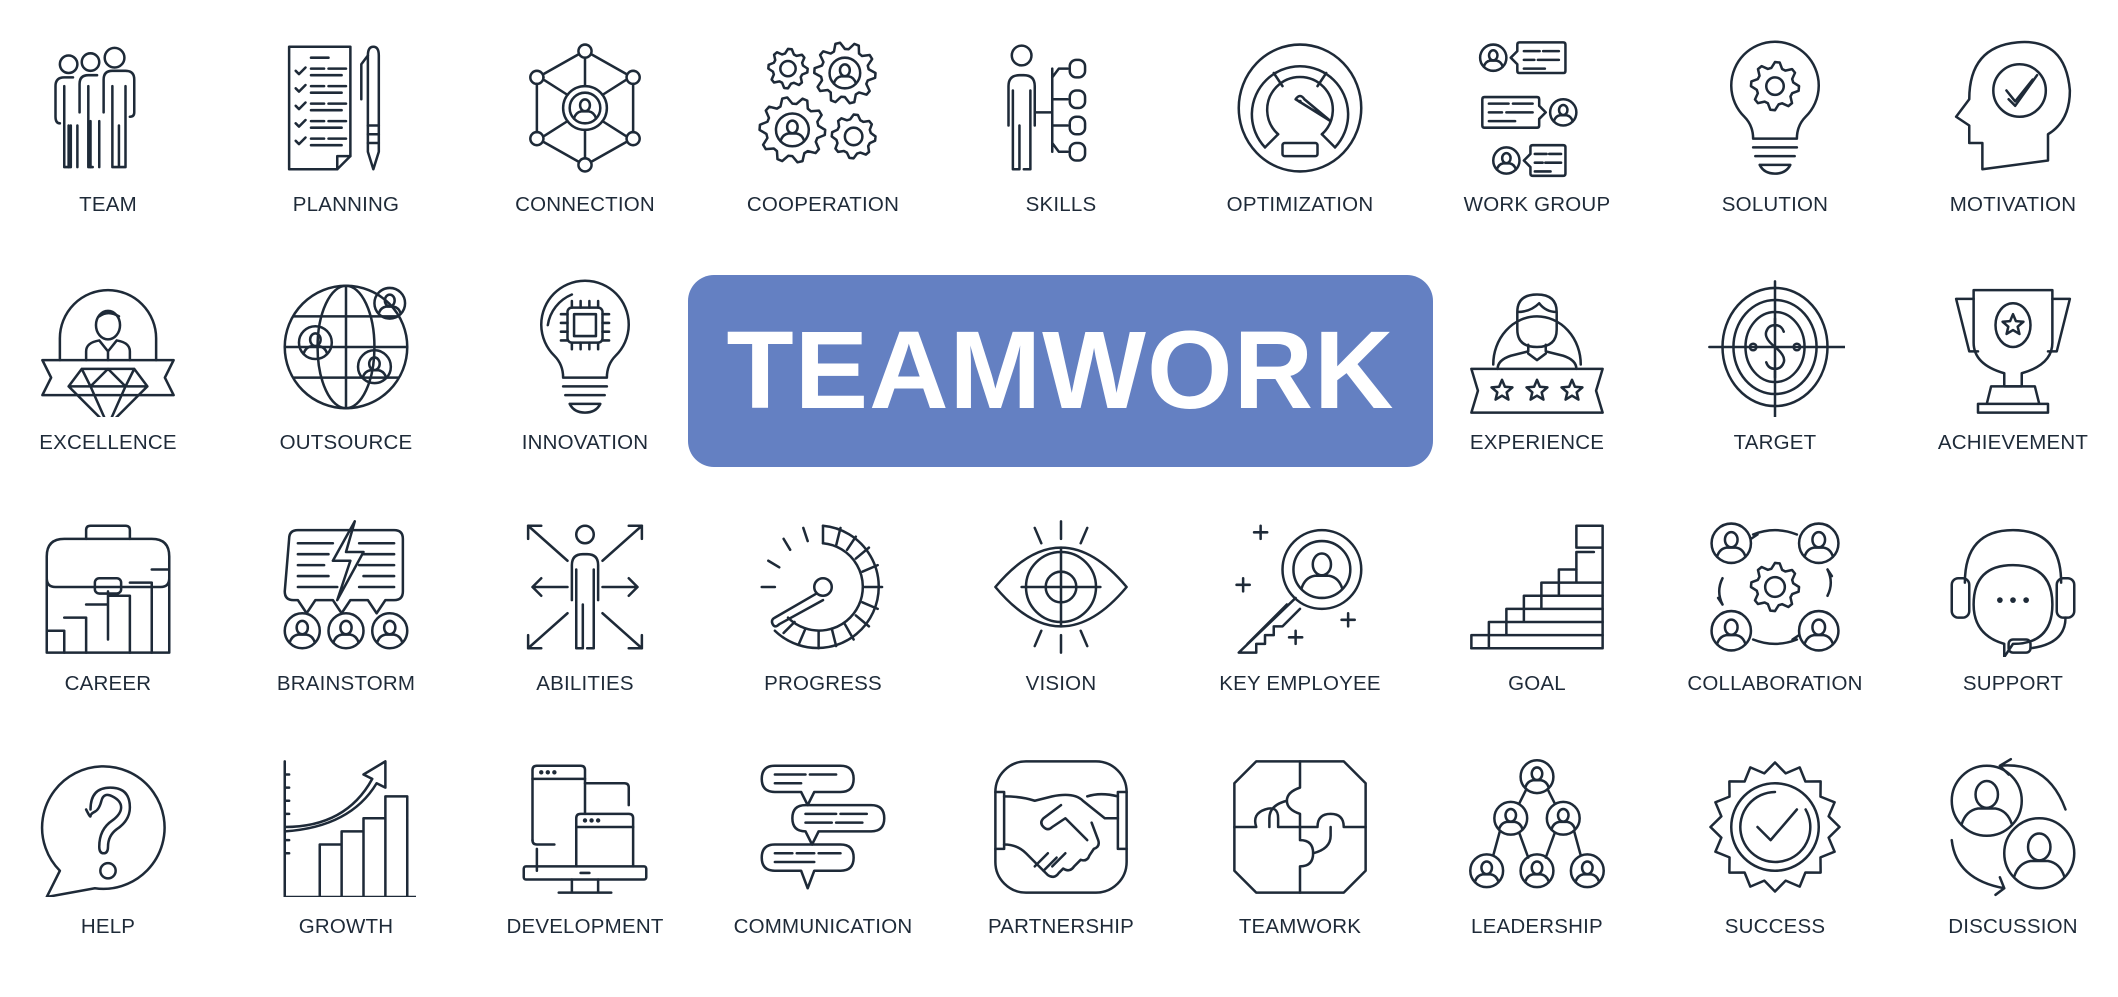 This screenshot has height=997, width=2118. Describe the element at coordinates (108, 827) in the screenshot. I see `help-icon` at that location.